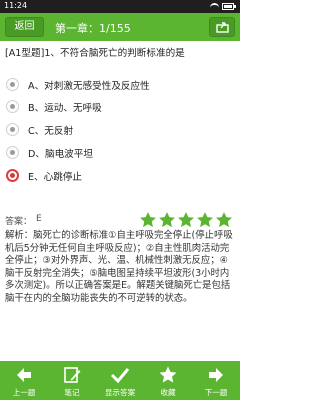  I want to click on wifi-icon, so click(214, 6).